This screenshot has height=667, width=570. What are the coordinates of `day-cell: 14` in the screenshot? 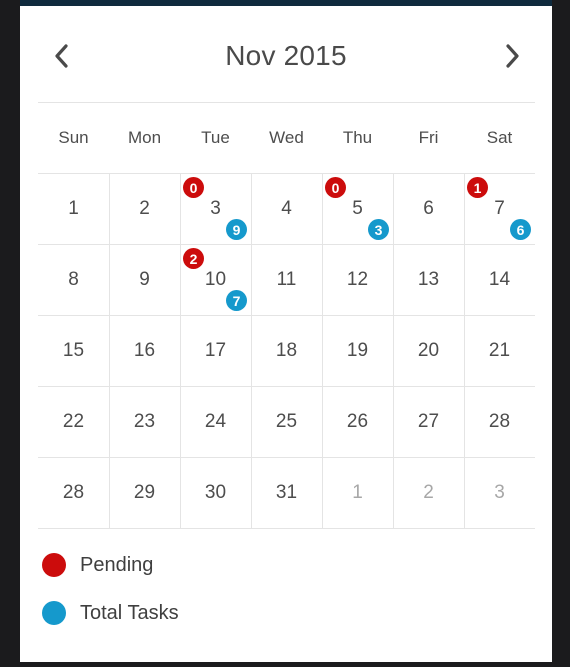 It's located at (499, 280).